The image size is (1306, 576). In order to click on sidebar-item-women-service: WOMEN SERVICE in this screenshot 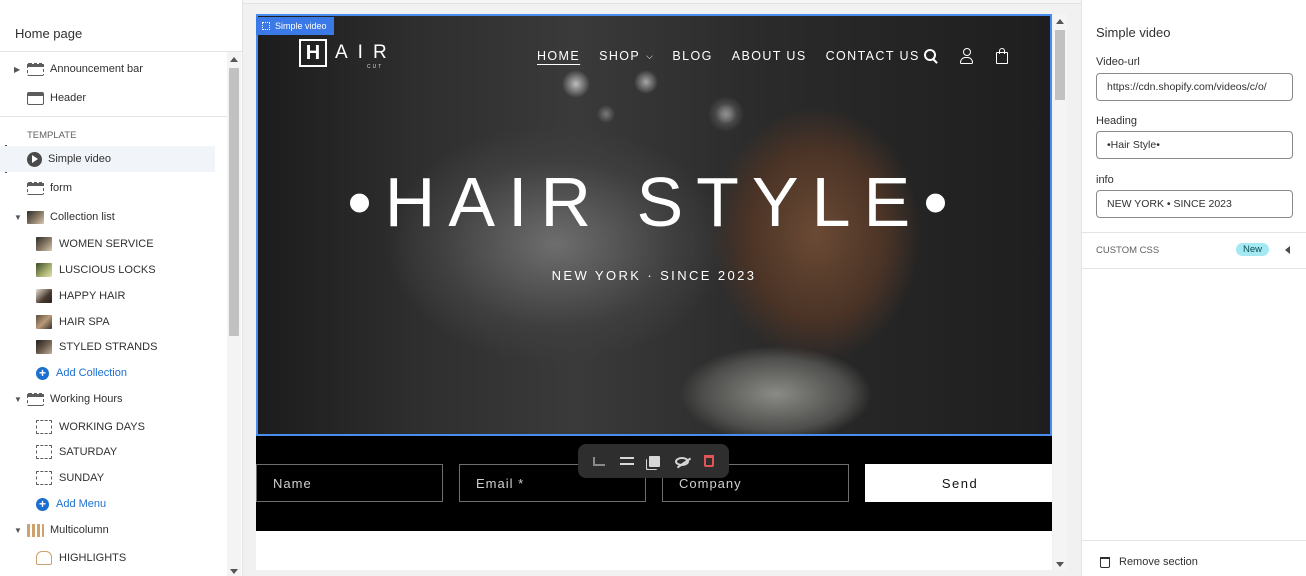, I will do `click(113, 244)`.